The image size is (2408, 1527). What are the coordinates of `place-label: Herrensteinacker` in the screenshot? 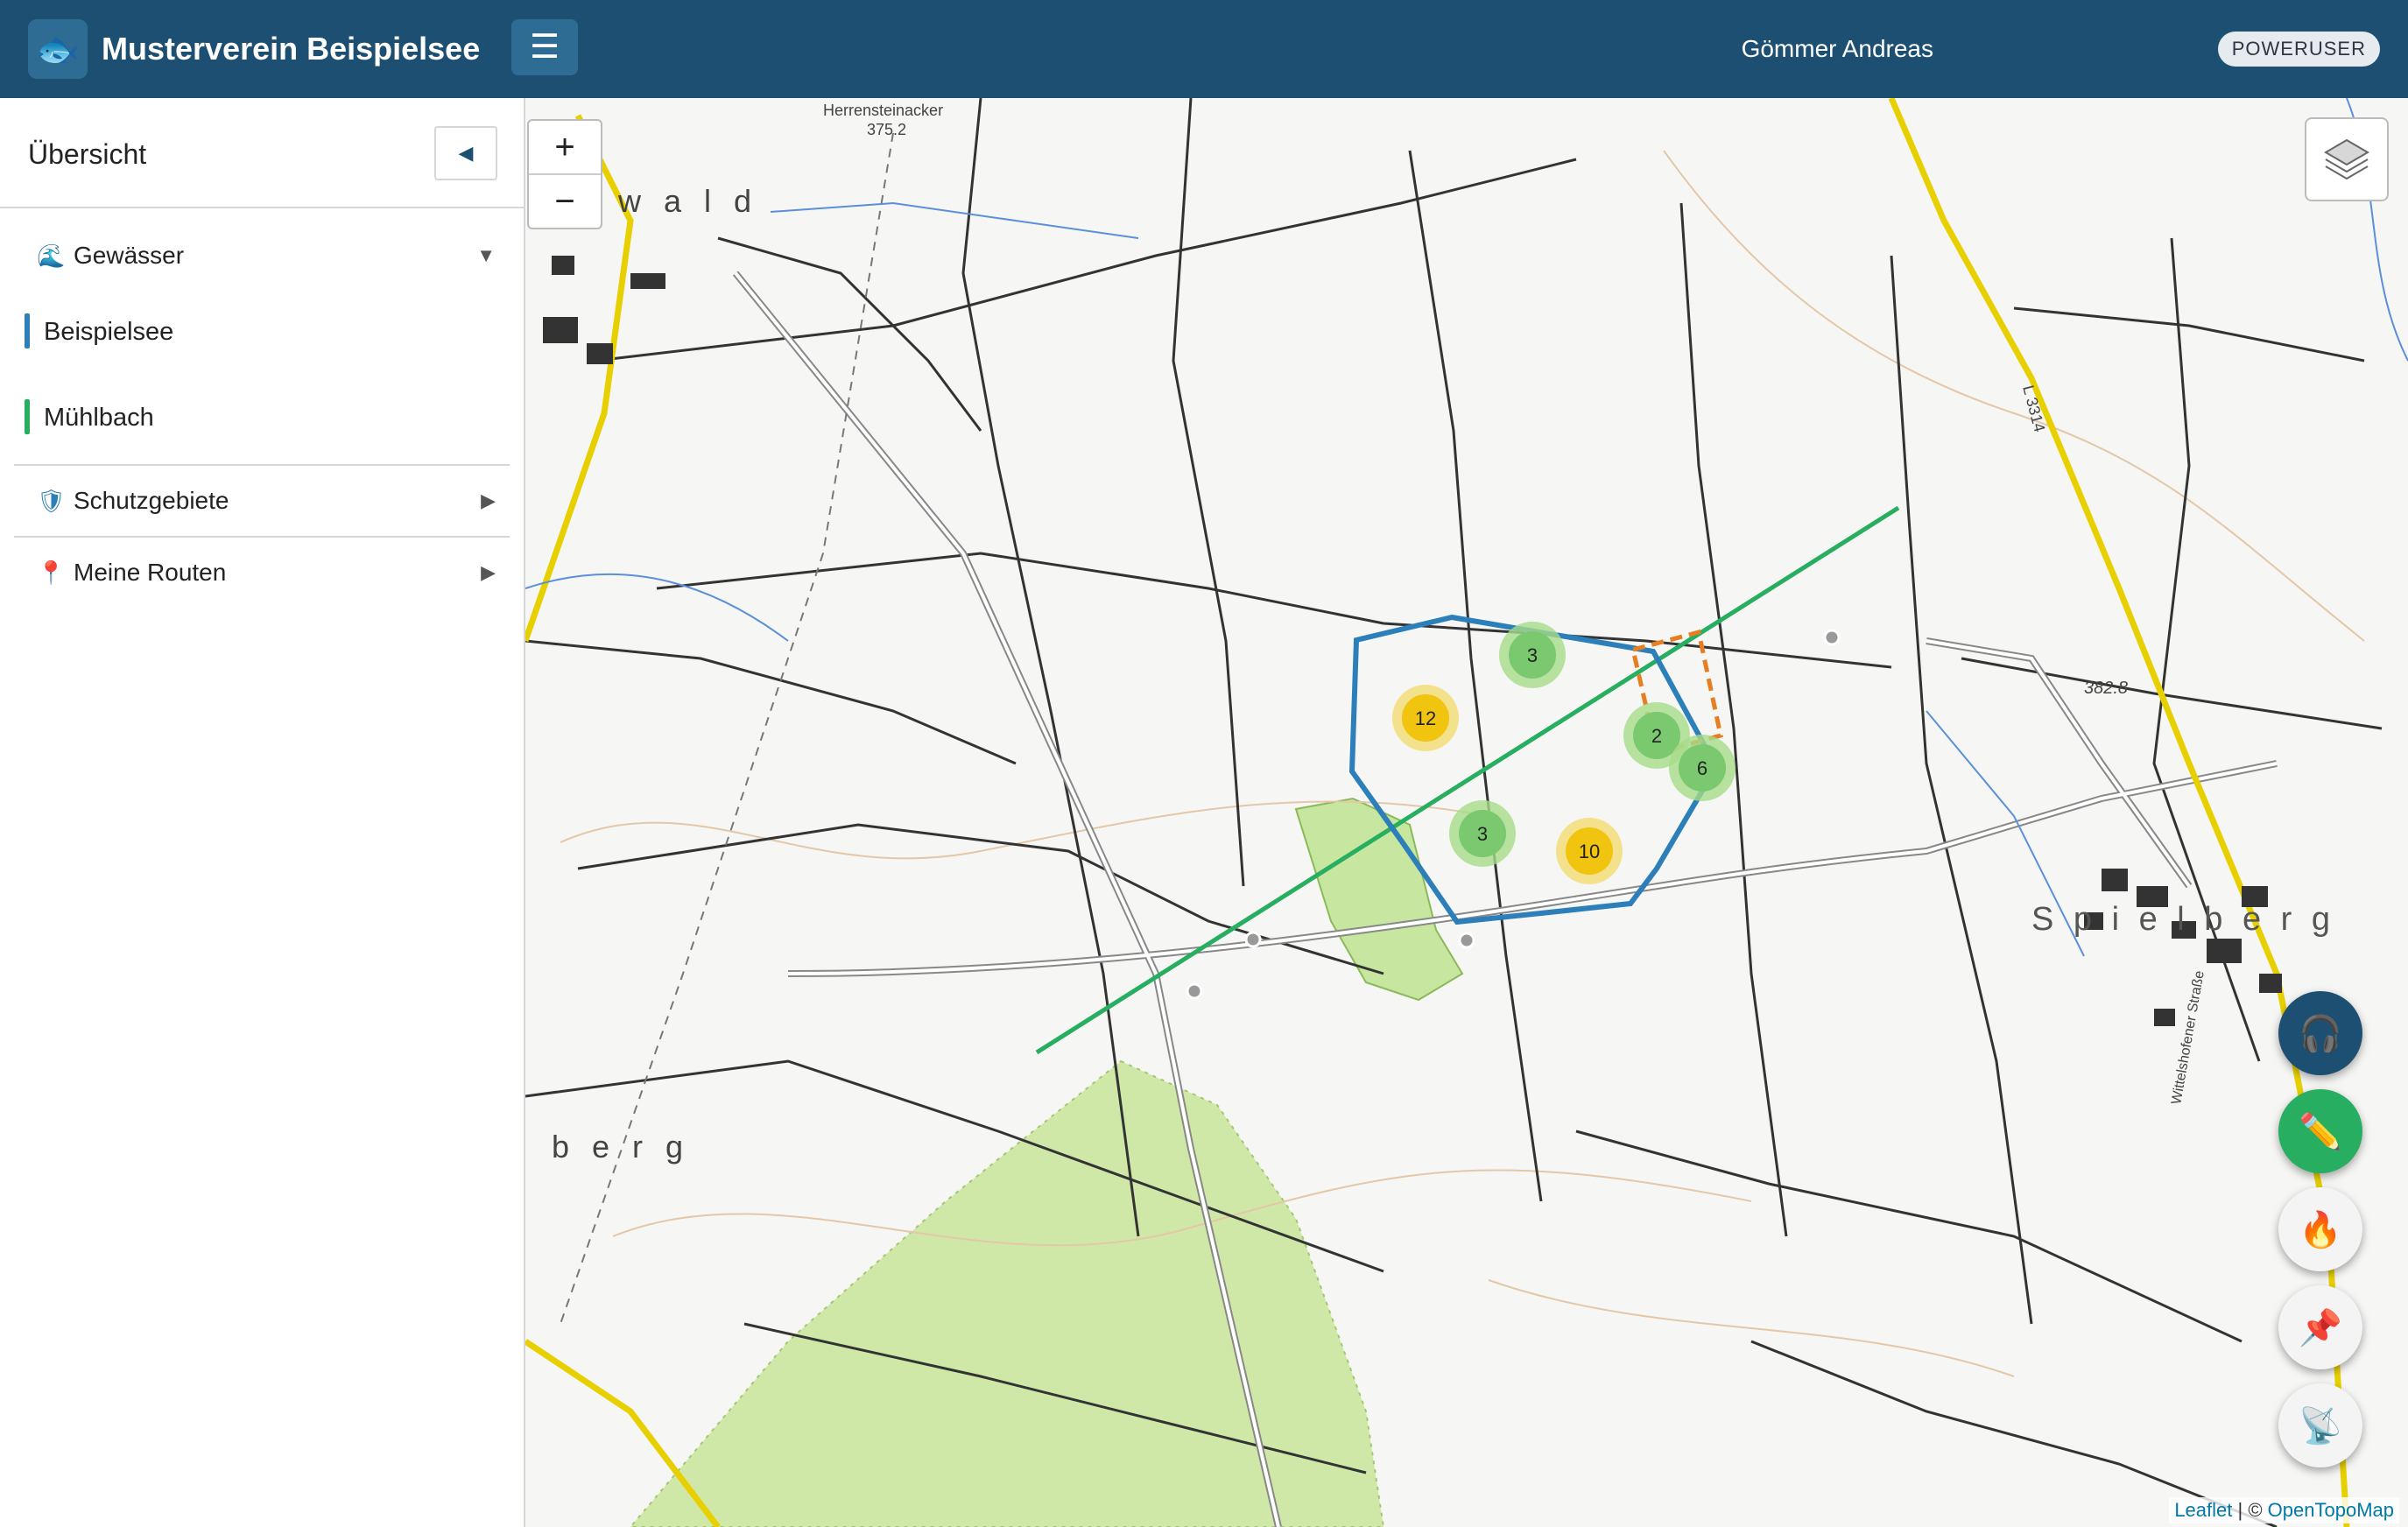 It's located at (883, 110).